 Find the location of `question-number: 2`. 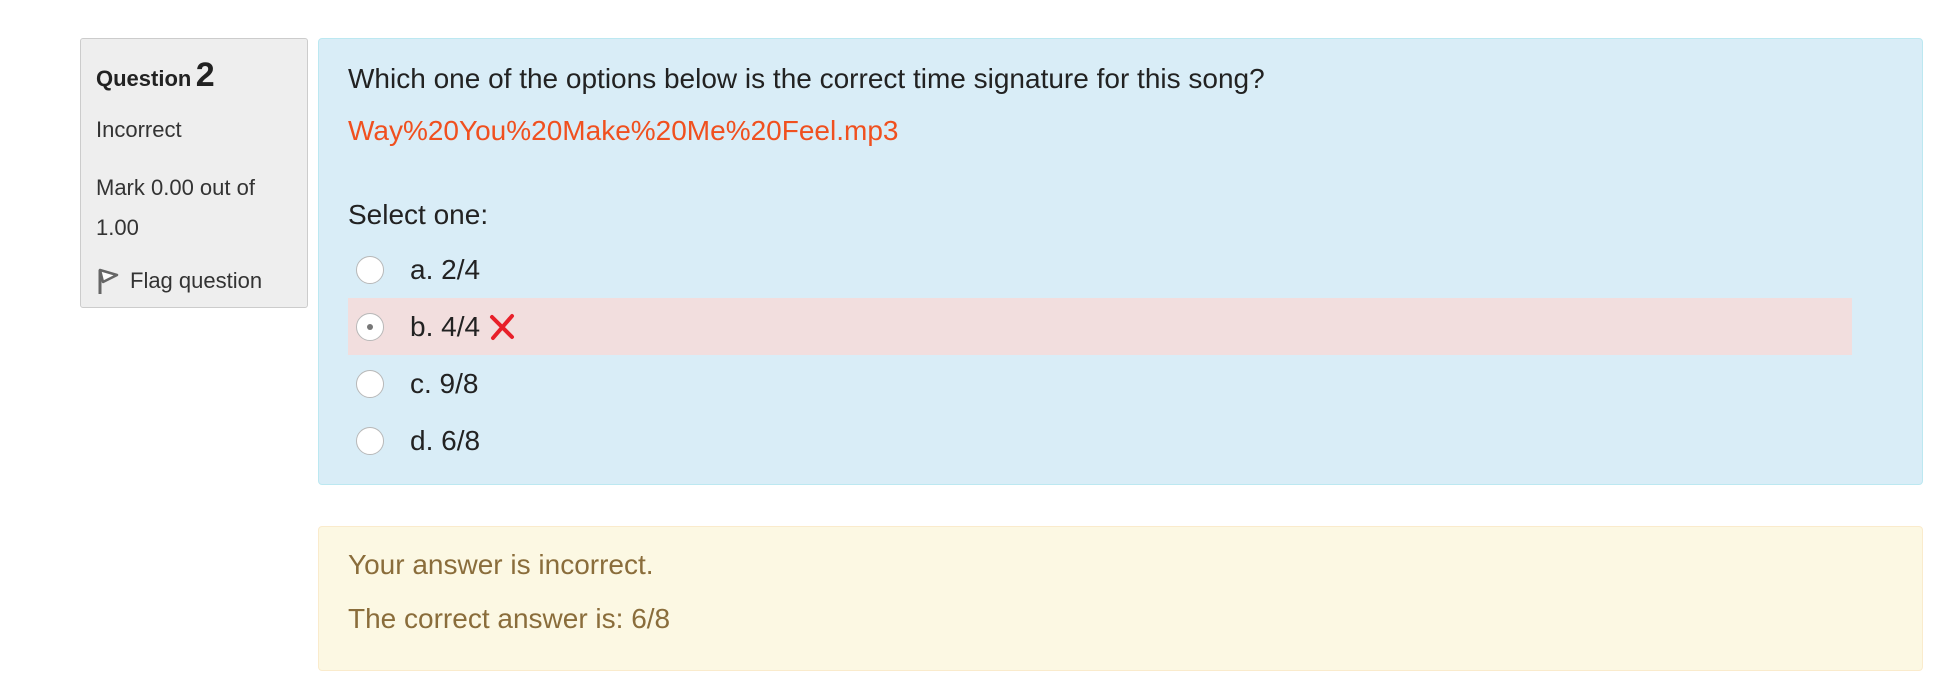

question-number: 2 is located at coordinates (205, 75).